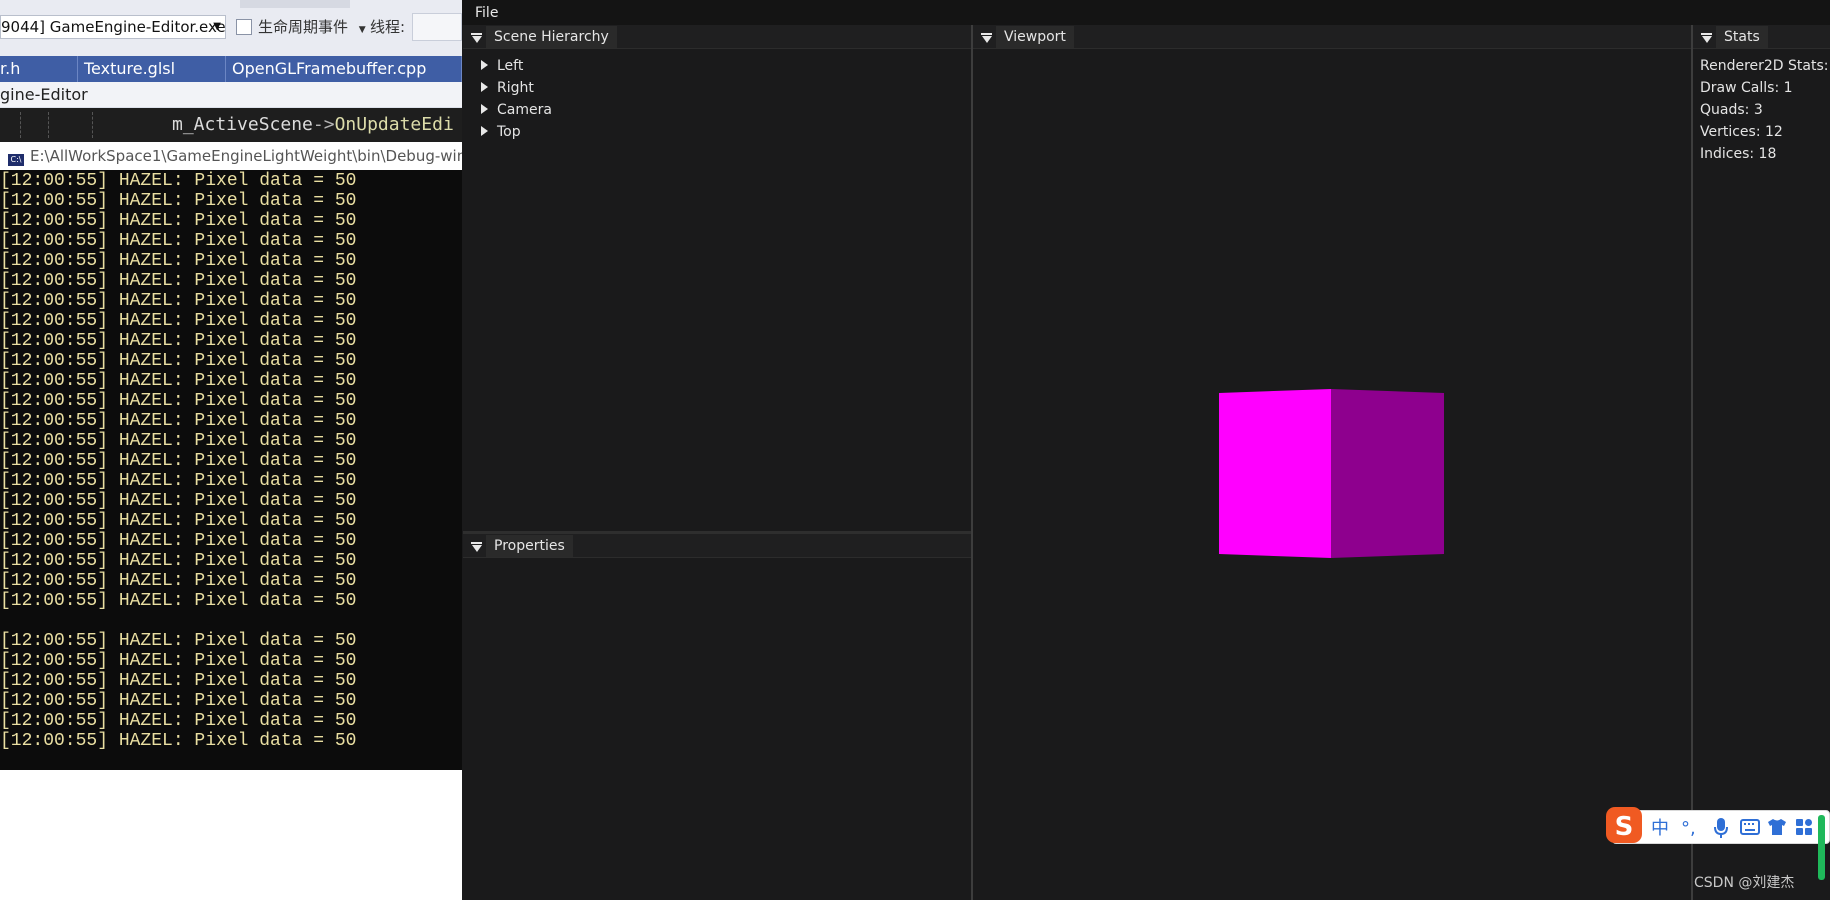 The image size is (1830, 904). I want to click on thread-label: 线程:, so click(388, 27).